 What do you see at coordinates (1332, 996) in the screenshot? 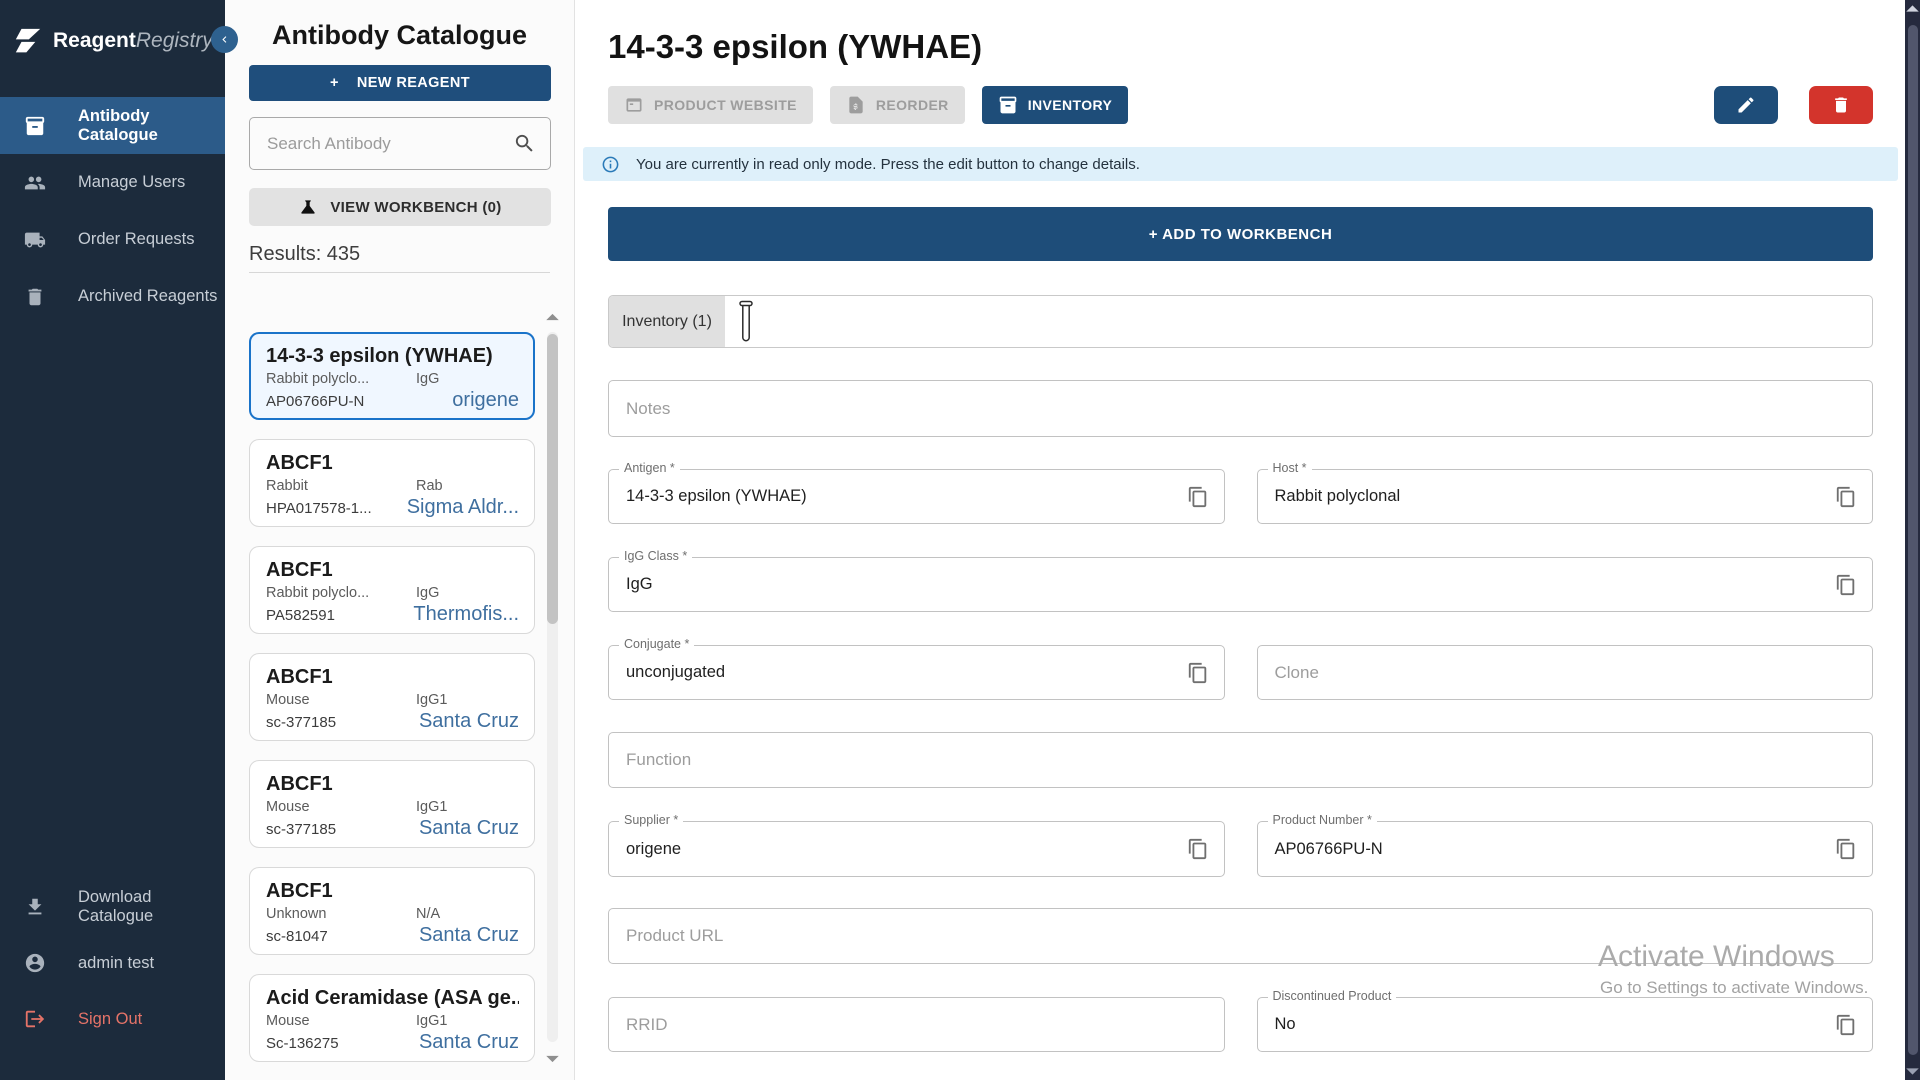
I see `discontinued-label: Discontinued Product` at bounding box center [1332, 996].